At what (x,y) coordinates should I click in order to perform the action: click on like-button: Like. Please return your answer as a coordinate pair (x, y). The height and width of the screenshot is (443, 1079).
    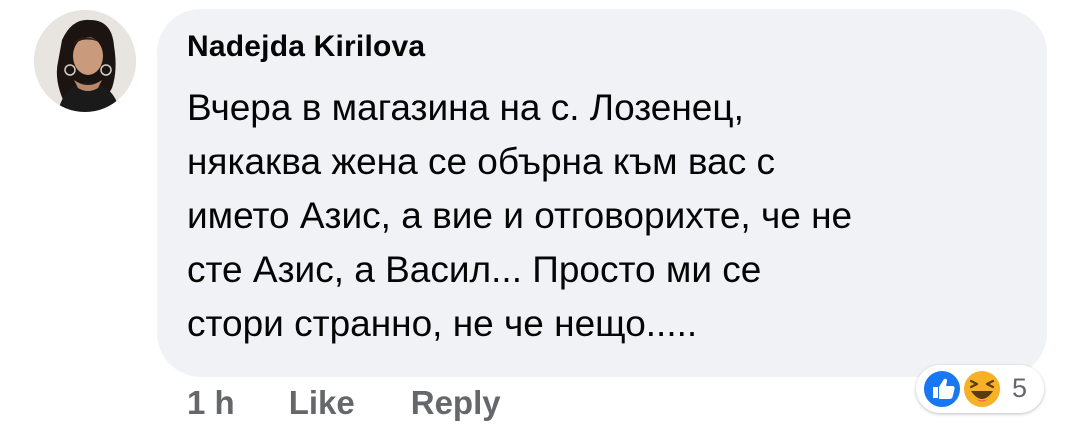
    Looking at the image, I should click on (322, 403).